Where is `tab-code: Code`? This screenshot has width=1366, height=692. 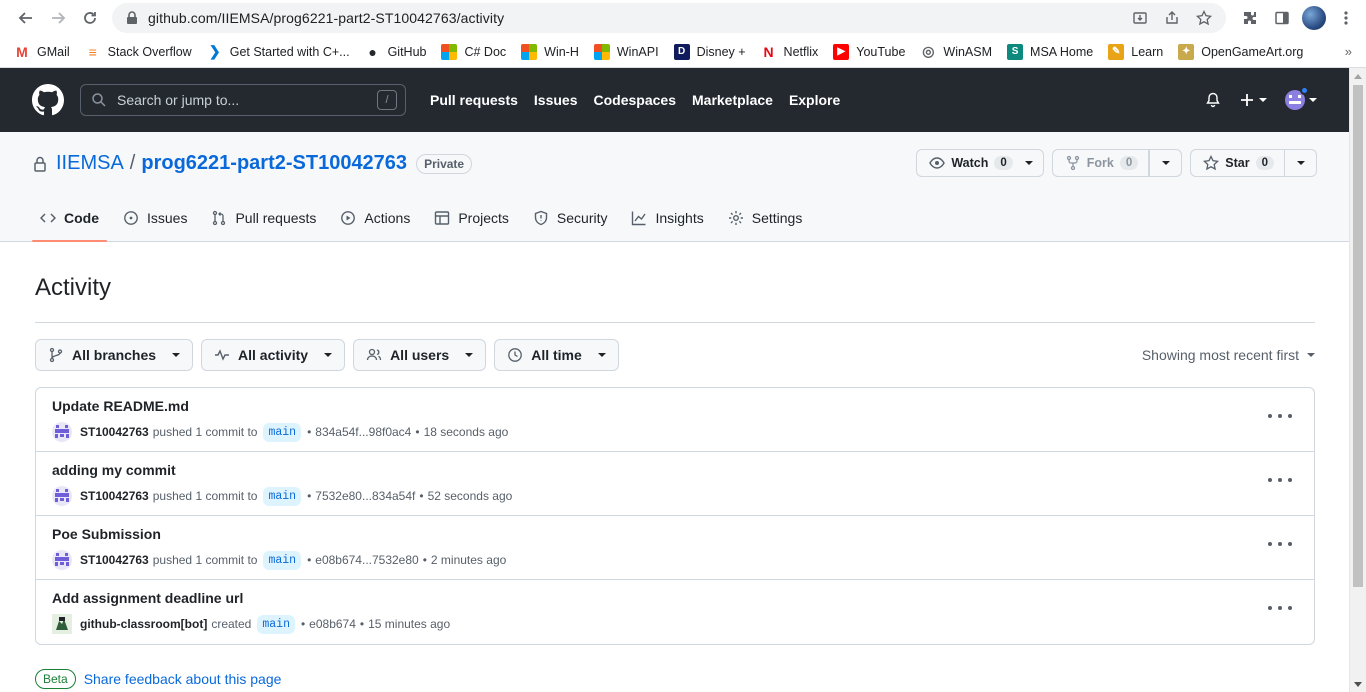 tab-code: Code is located at coordinates (69, 218).